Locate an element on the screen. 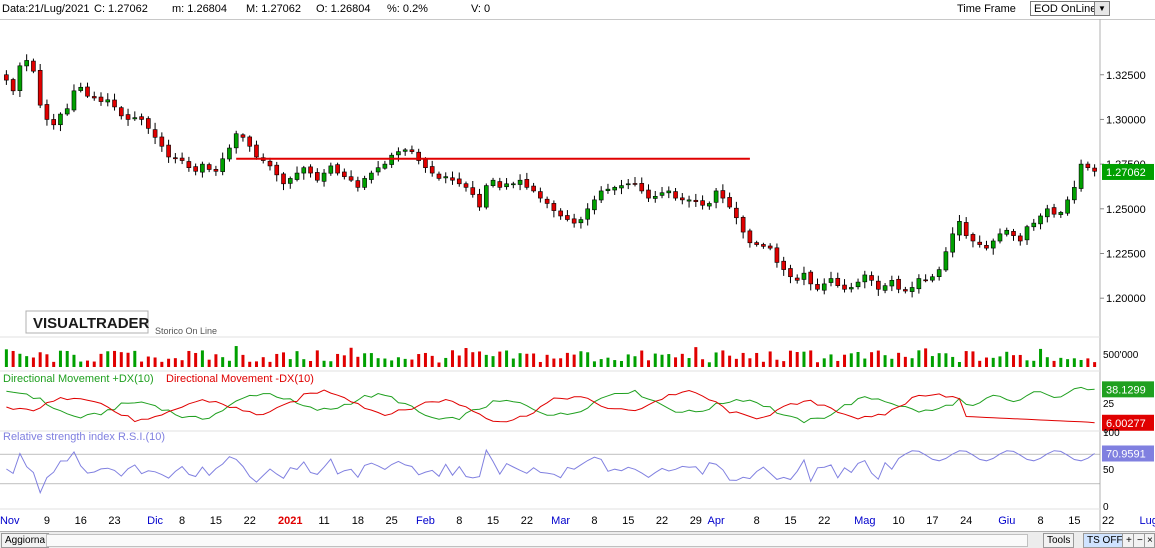 Image resolution: width=1155 pixels, height=548 pixels. chevron-down-icon: ▼ is located at coordinates (1101, 8).